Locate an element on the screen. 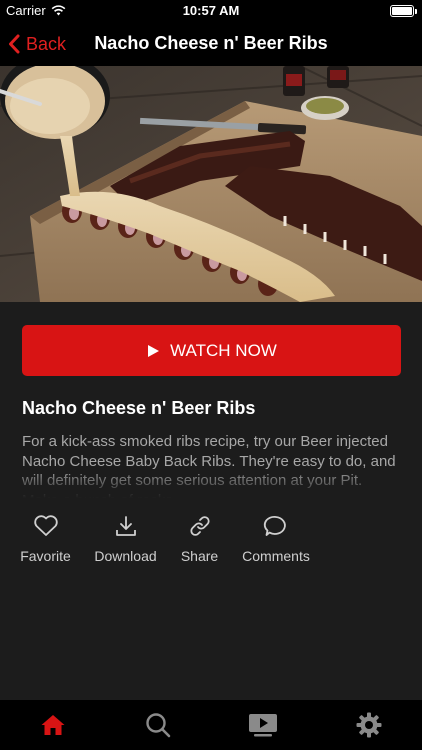  tab-settings is located at coordinates (369, 725).